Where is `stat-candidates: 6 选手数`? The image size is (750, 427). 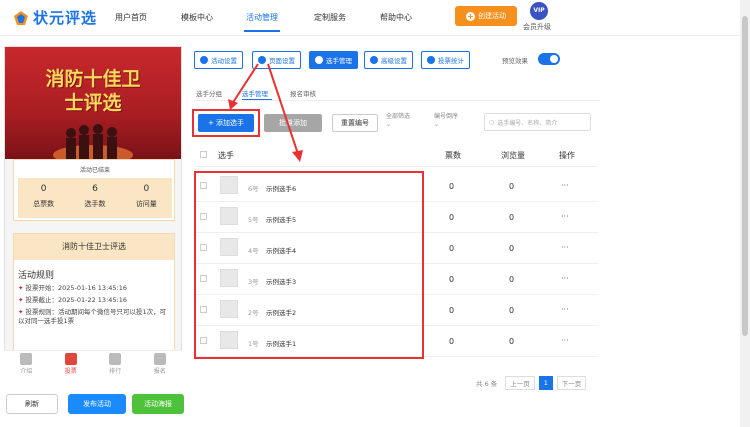 stat-candidates: 6 选手数 is located at coordinates (94, 198).